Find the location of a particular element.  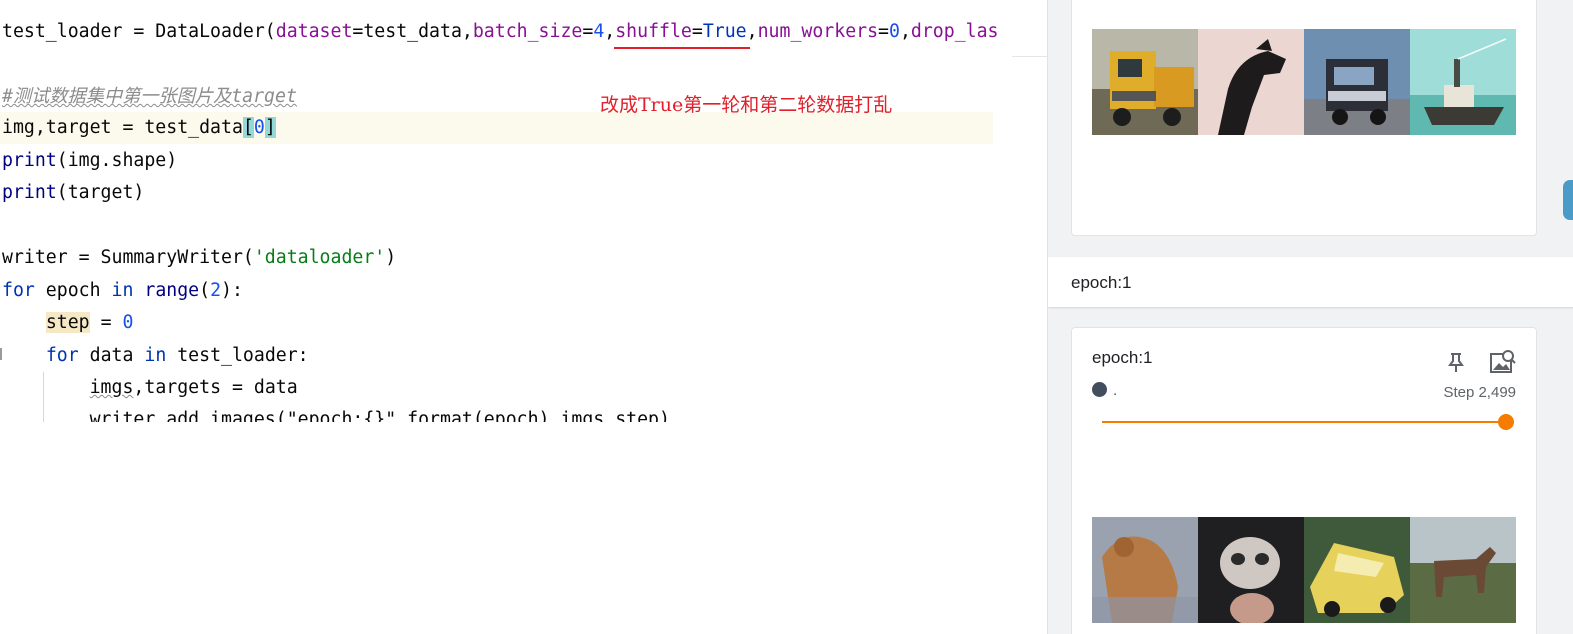

sample-image-dog is located at coordinates (1145, 570).